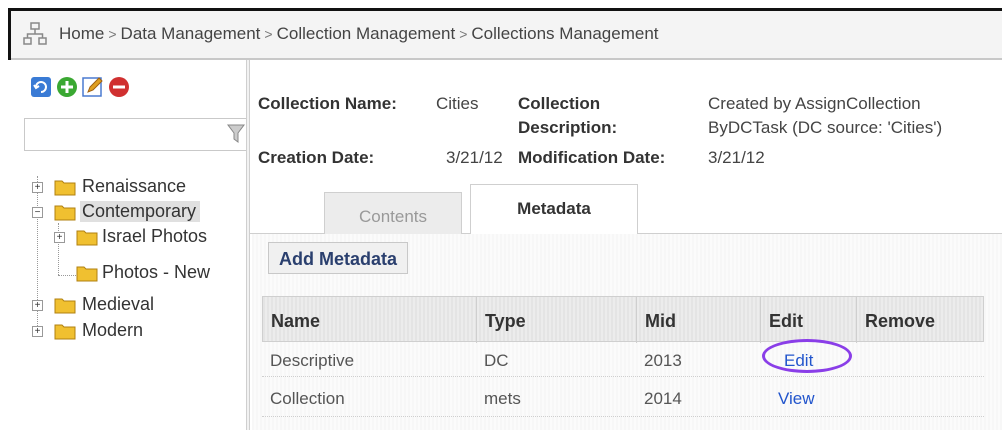 This screenshot has height=430, width=1002. I want to click on panel-splitter, so click(248, 245).